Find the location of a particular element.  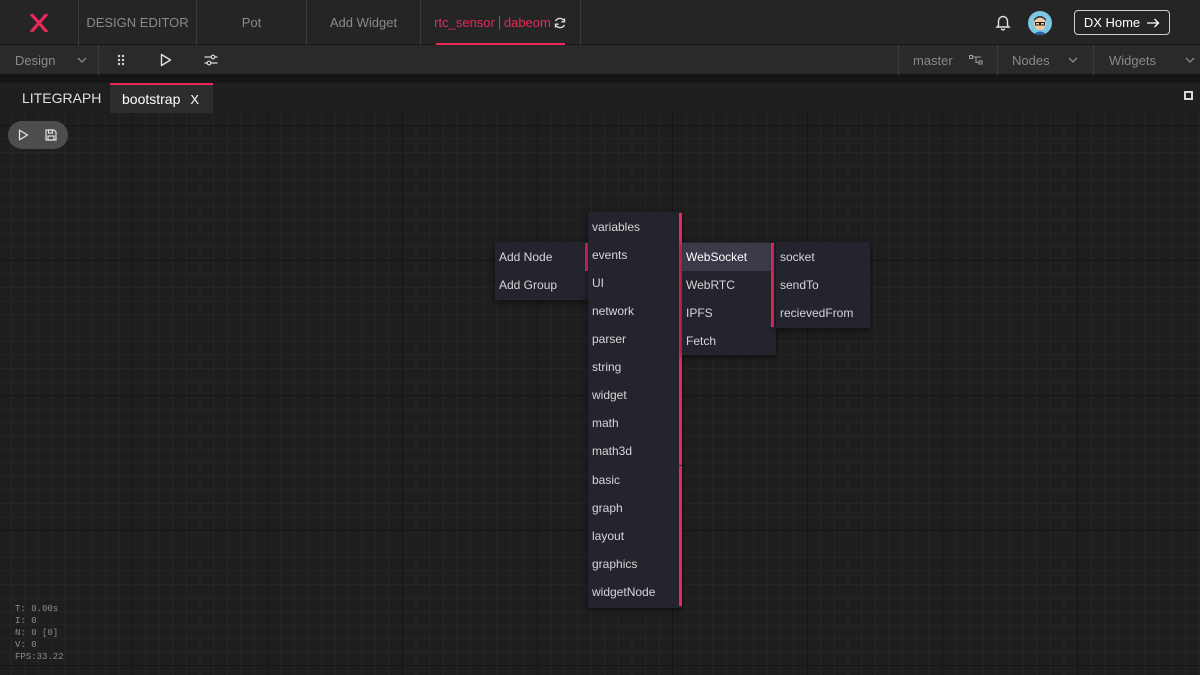

menu-item-label: string is located at coordinates (607, 367).